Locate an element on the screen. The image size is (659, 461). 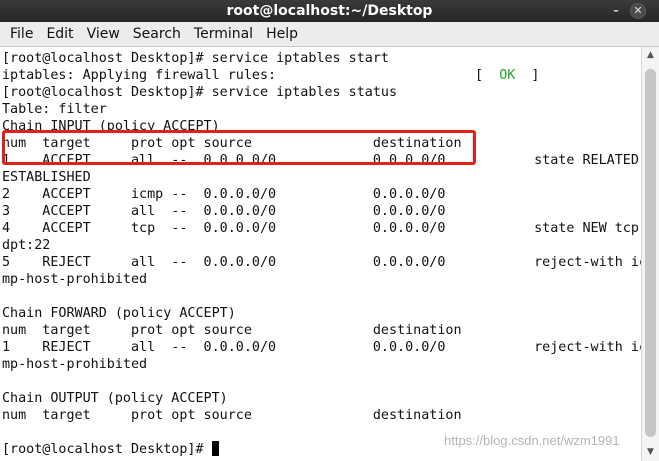
scroll-down-icon: ▼ is located at coordinates (650, 452).